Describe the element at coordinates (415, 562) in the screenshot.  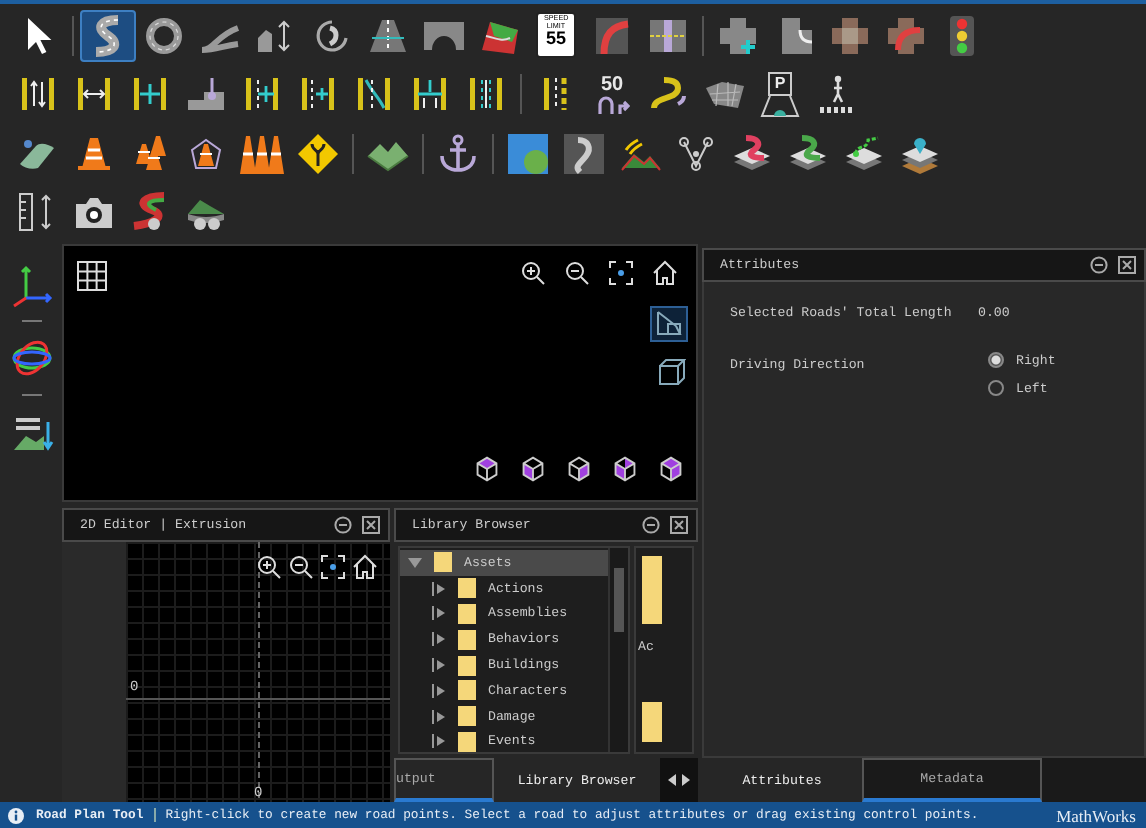
I see `collapse-arrow-icon` at that location.